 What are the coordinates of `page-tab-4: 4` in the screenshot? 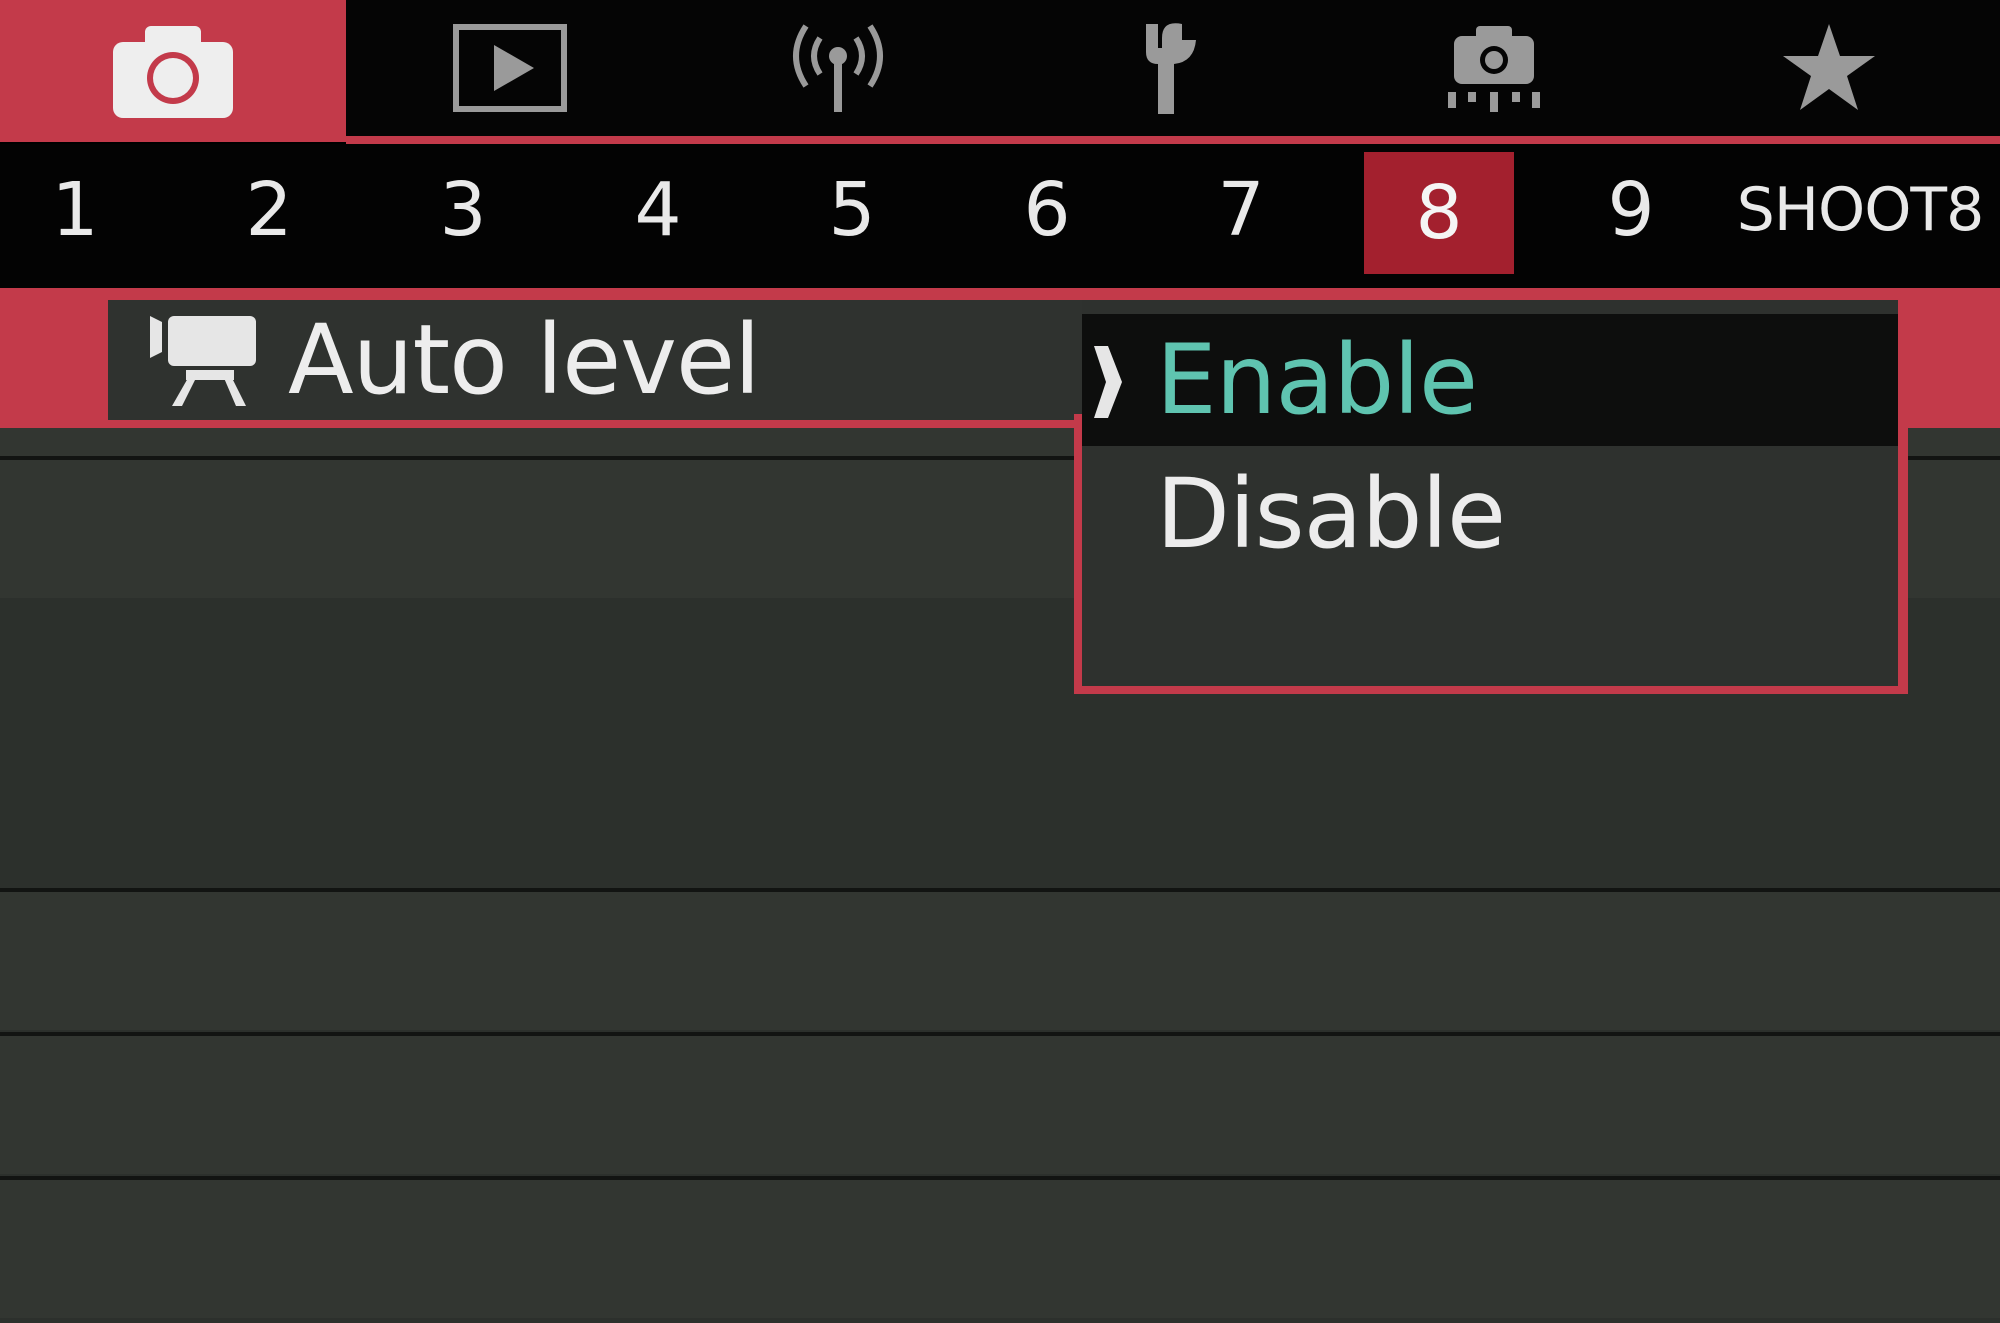 It's located at (658, 210).